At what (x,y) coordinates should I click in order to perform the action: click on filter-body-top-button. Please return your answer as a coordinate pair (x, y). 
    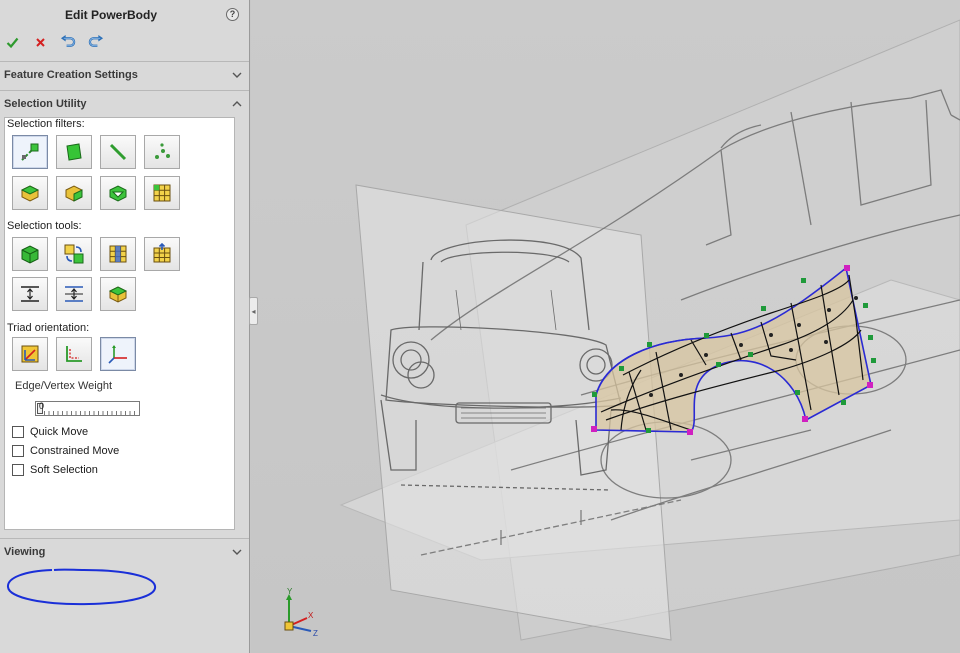
    Looking at the image, I should click on (30, 193).